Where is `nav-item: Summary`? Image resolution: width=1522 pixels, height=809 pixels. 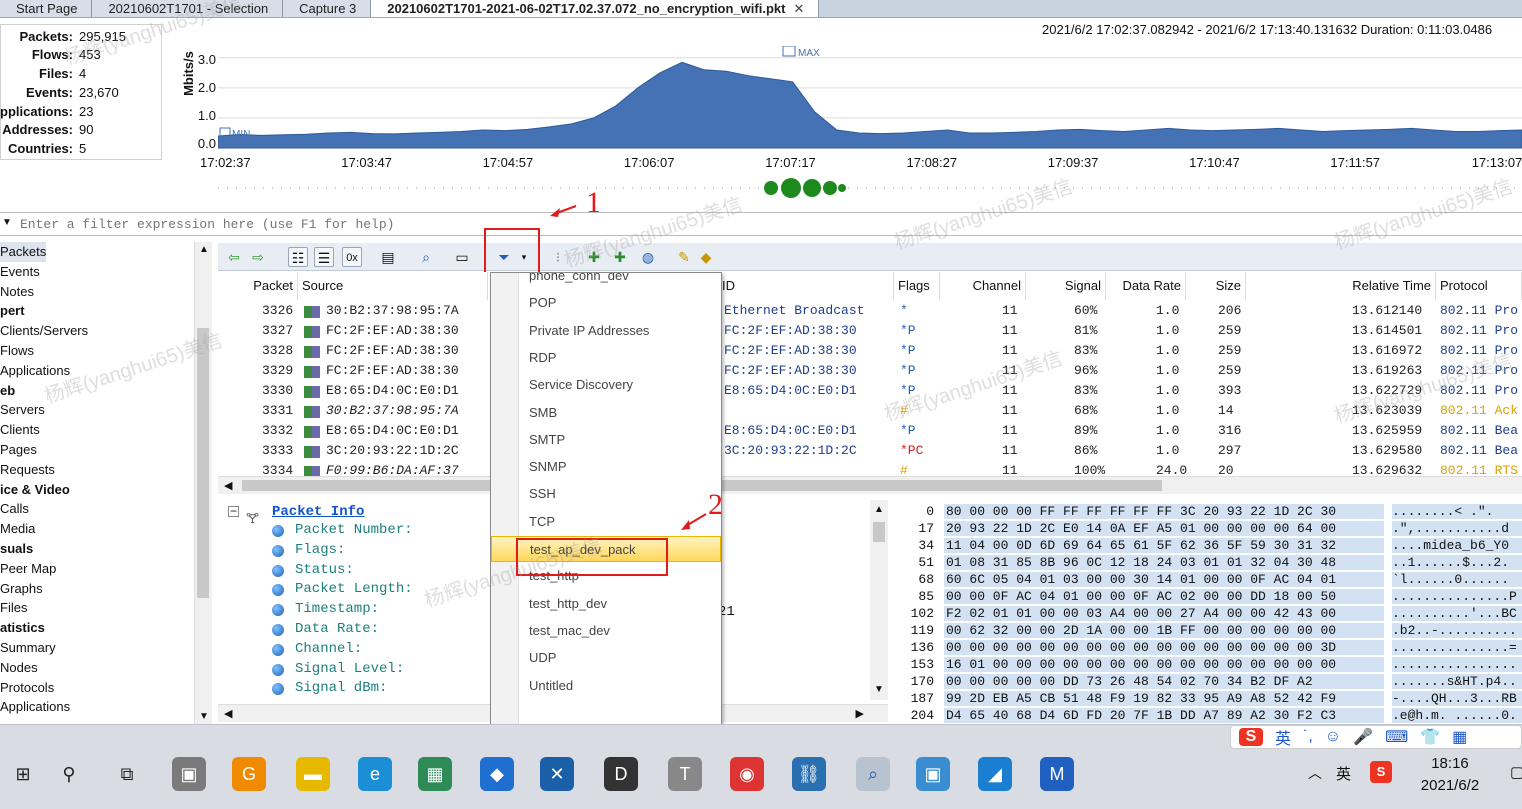 nav-item: Summary is located at coordinates (28, 648).